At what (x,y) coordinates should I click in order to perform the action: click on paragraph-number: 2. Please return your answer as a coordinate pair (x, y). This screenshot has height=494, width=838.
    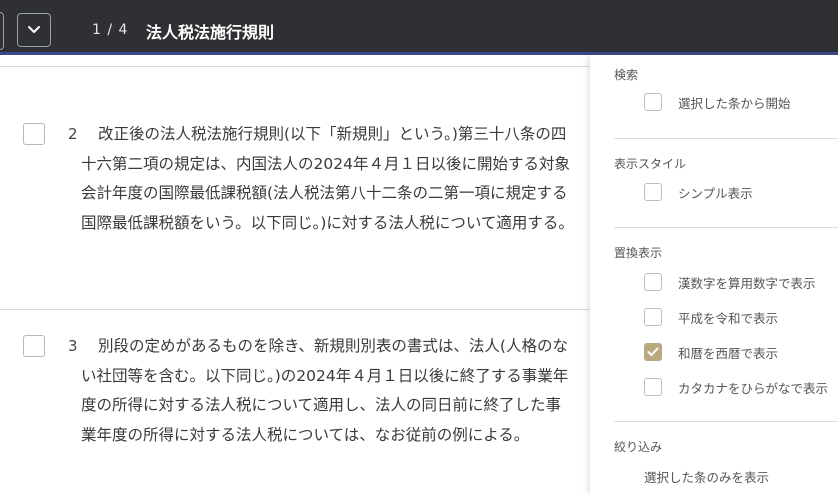
    Looking at the image, I should click on (73, 134).